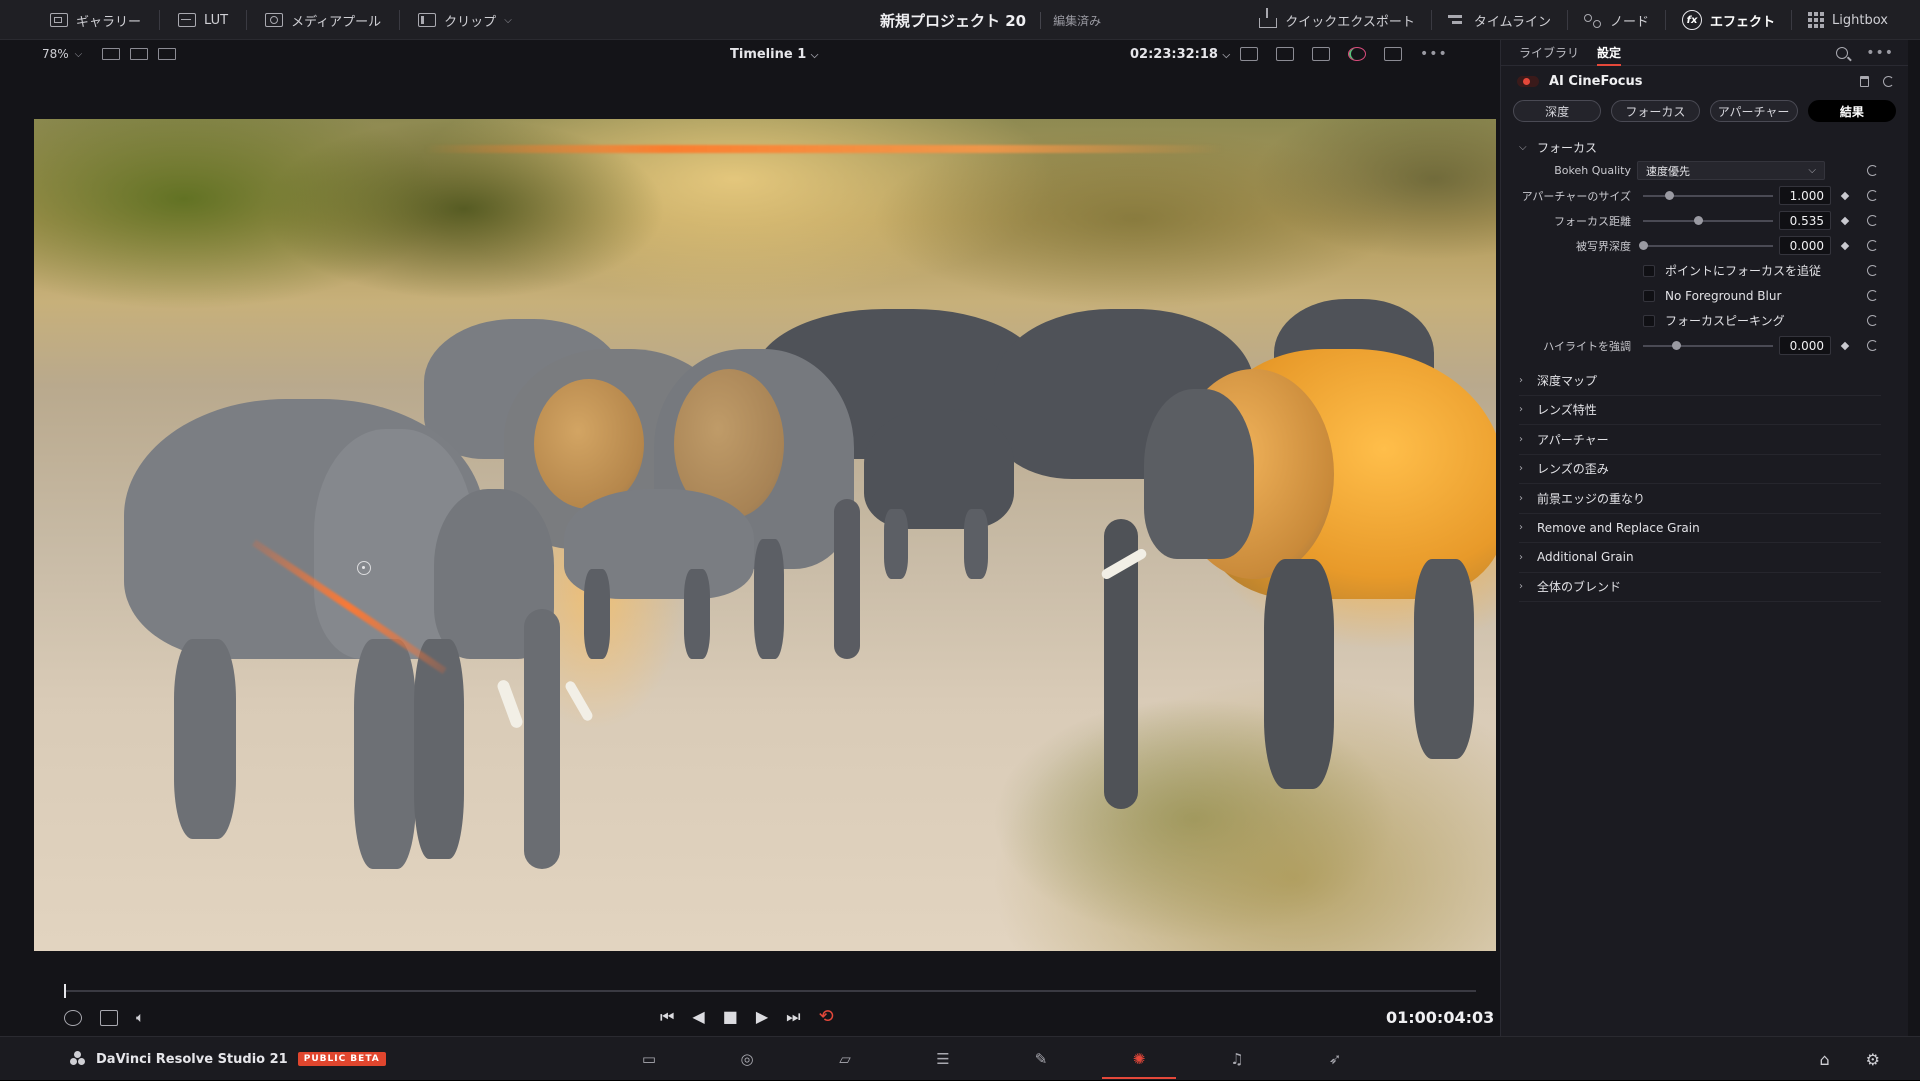 The image size is (1920, 1081). Describe the element at coordinates (59, 20) in the screenshot. I see `gallery-icon` at that location.